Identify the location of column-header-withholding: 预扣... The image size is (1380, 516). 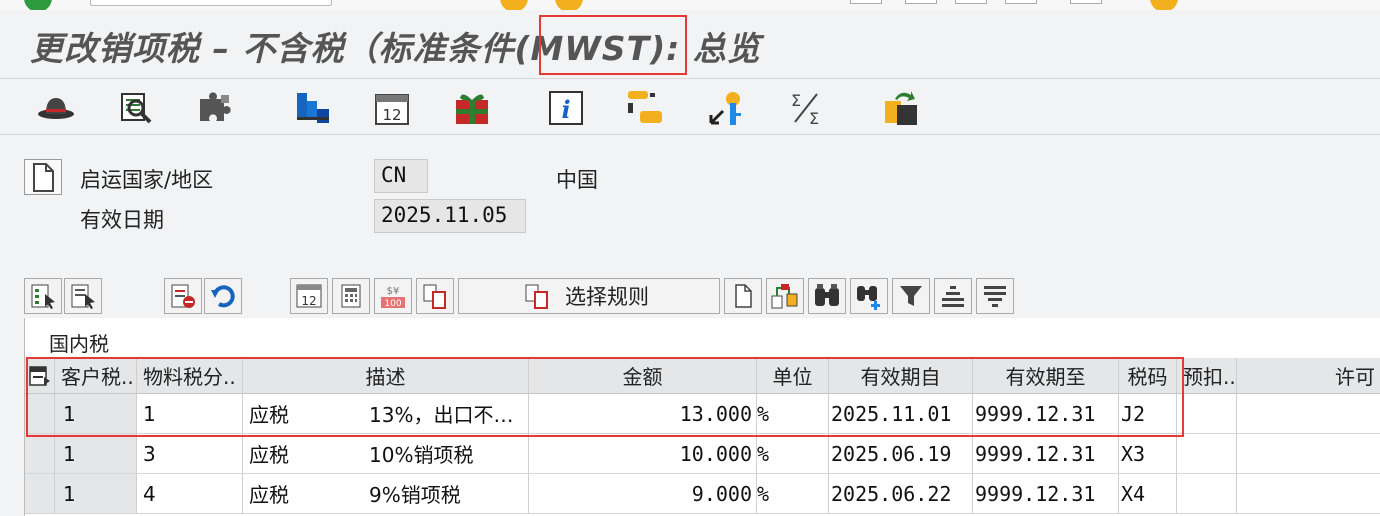
(1207, 375).